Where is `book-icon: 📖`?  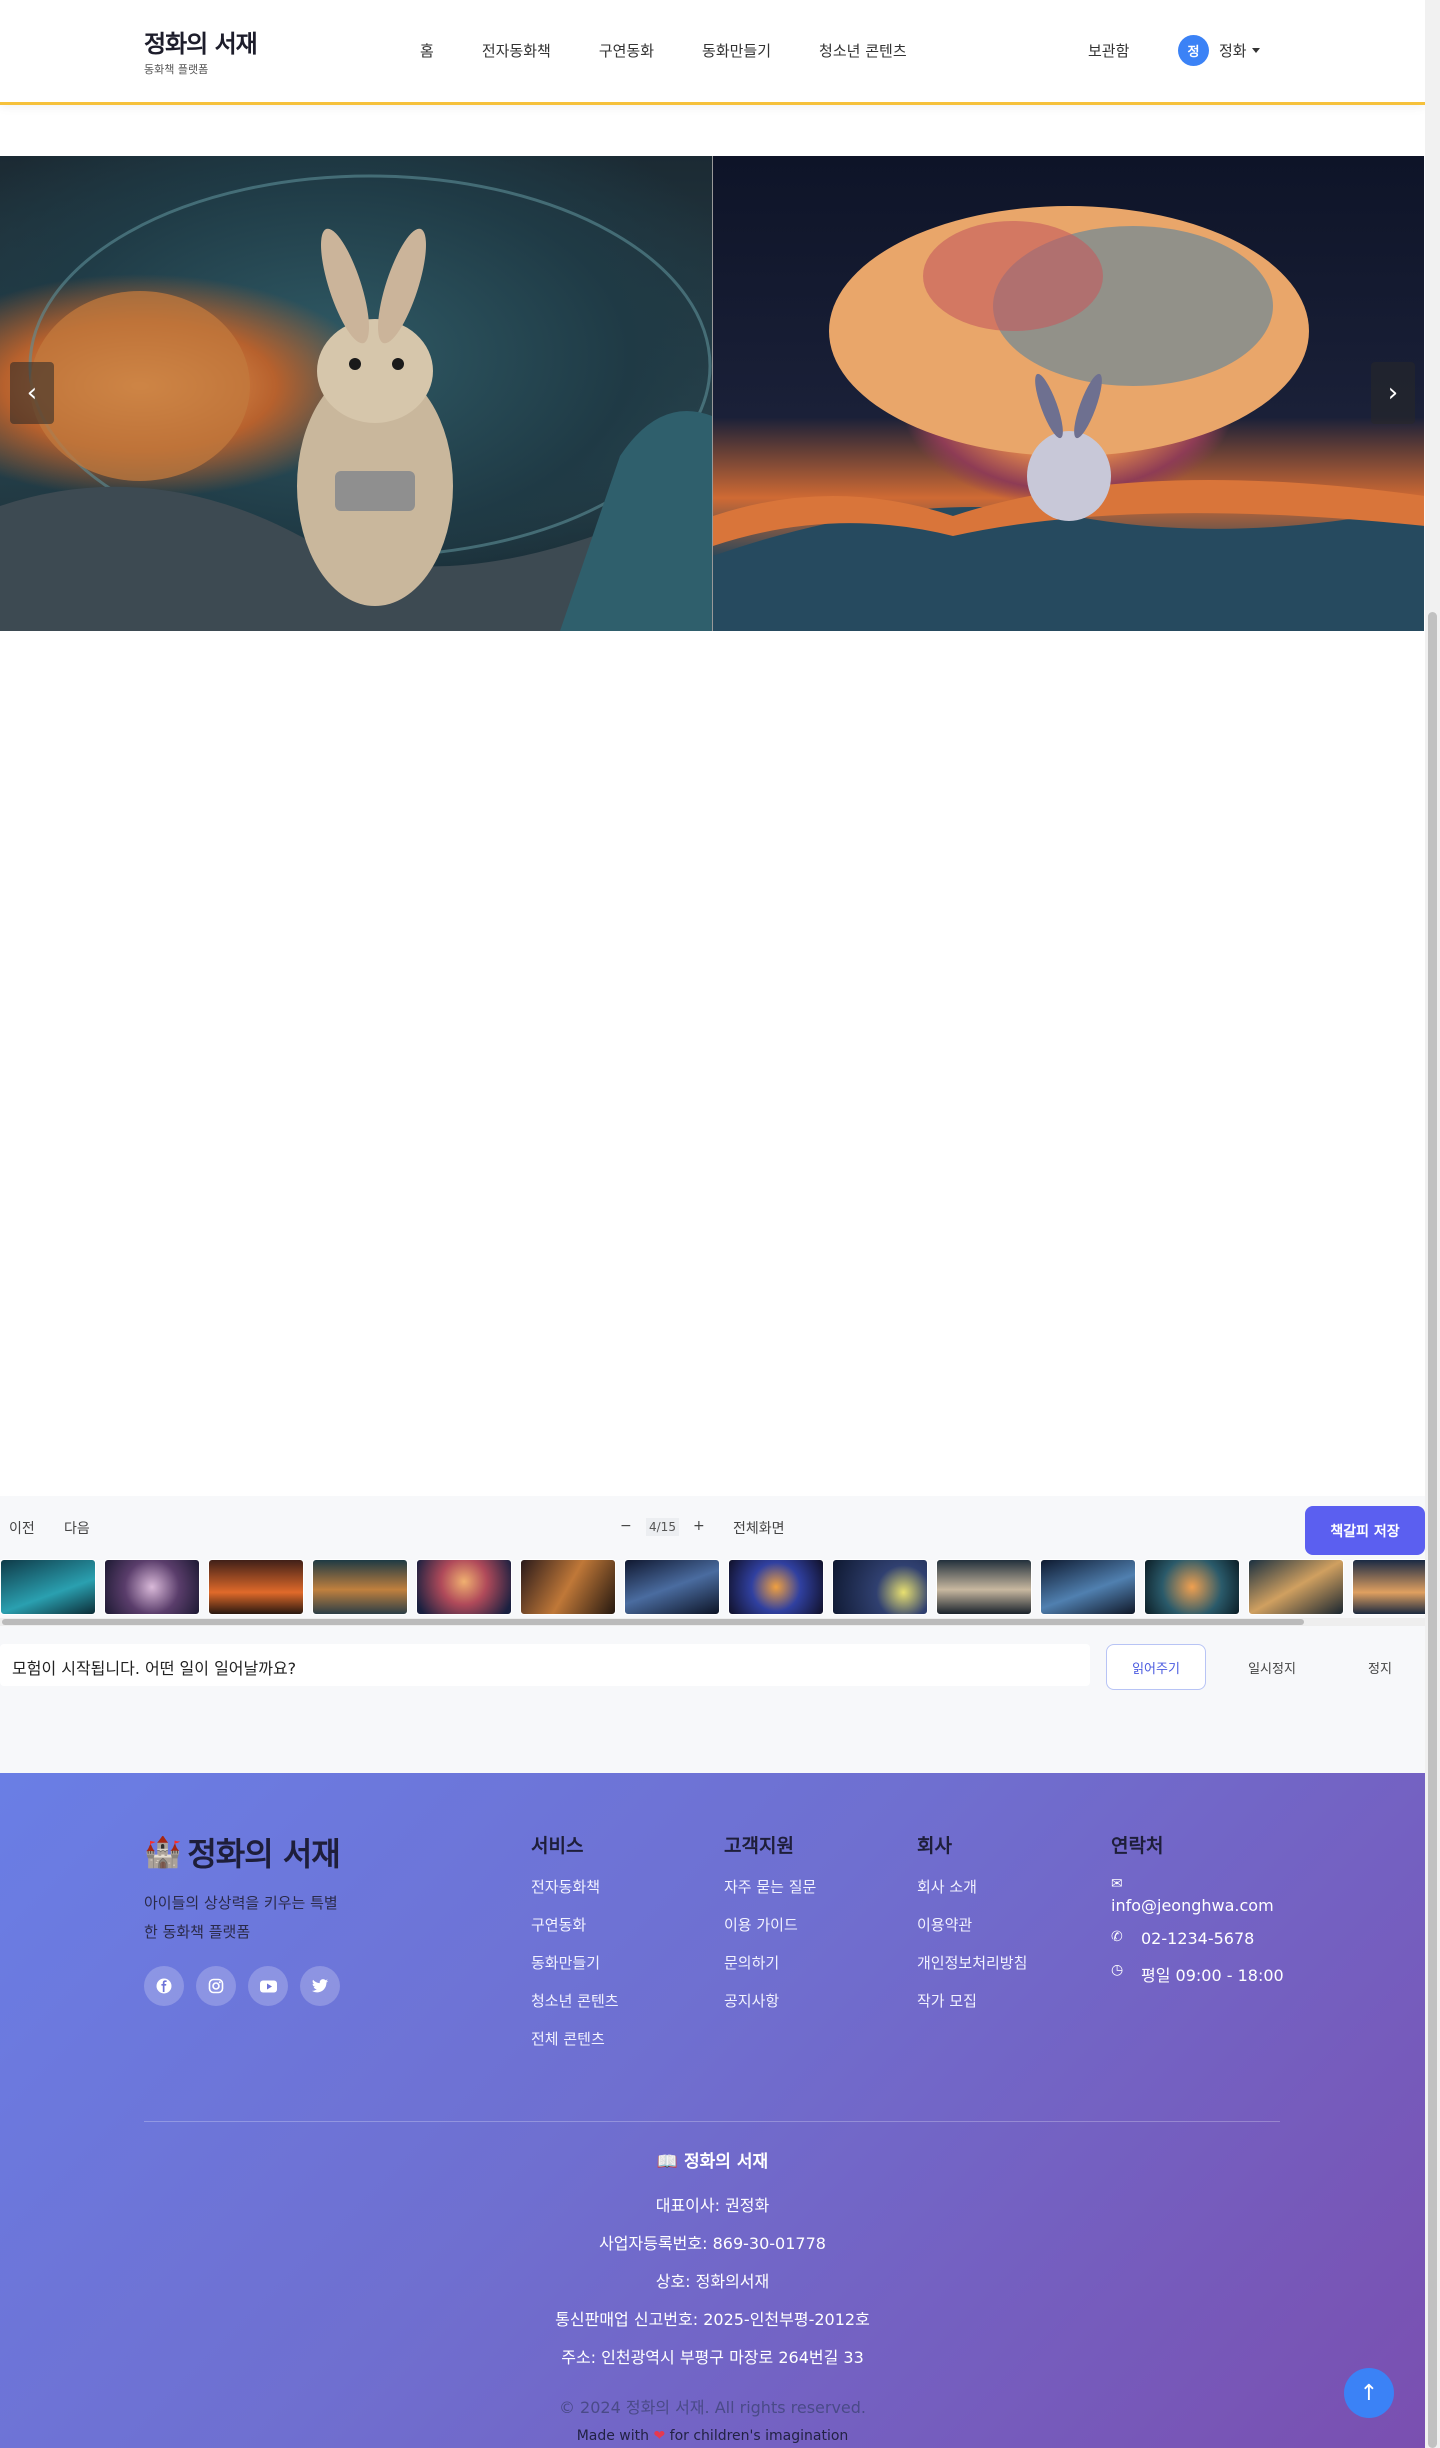 book-icon: 📖 is located at coordinates (667, 2162).